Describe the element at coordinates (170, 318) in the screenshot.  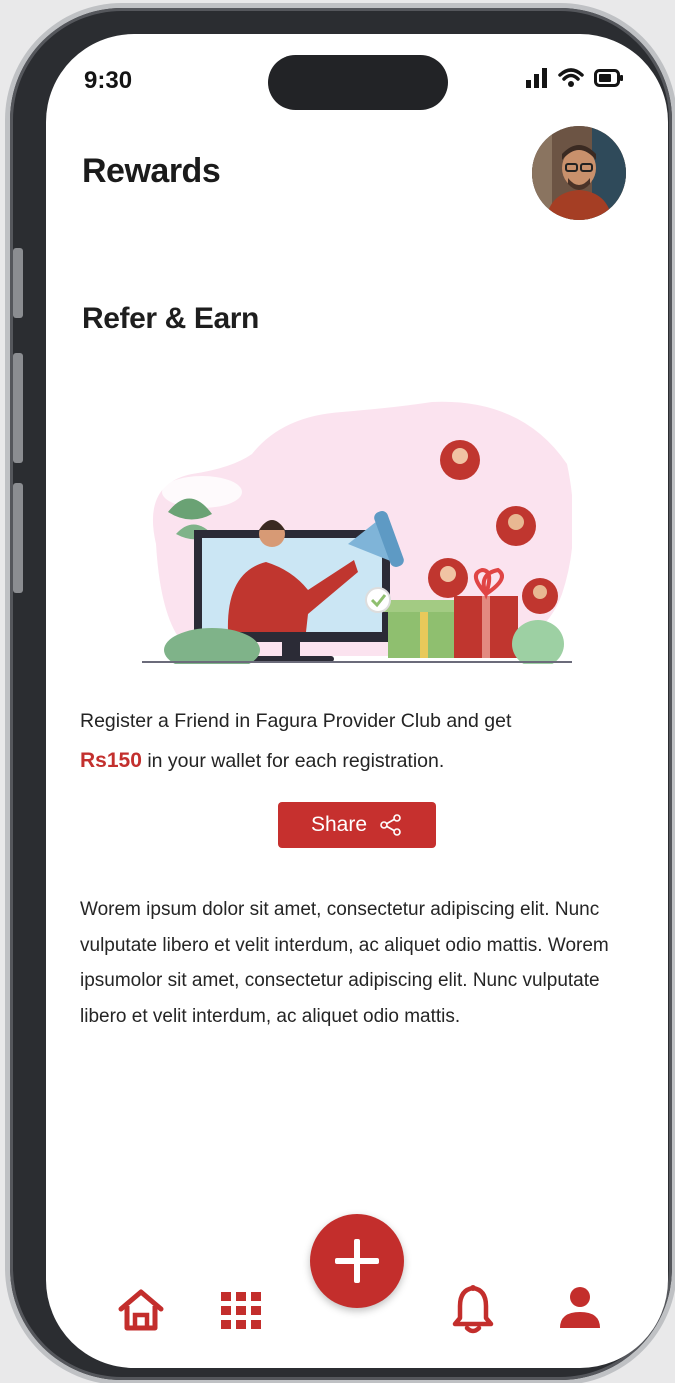
I see `refer-earn-title: Refer & Earn` at that location.